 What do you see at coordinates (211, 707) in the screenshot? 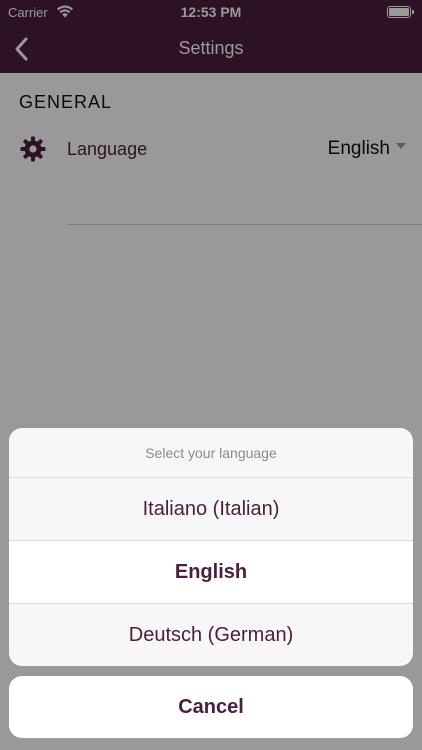
I see `cancel-button: Cancel` at bounding box center [211, 707].